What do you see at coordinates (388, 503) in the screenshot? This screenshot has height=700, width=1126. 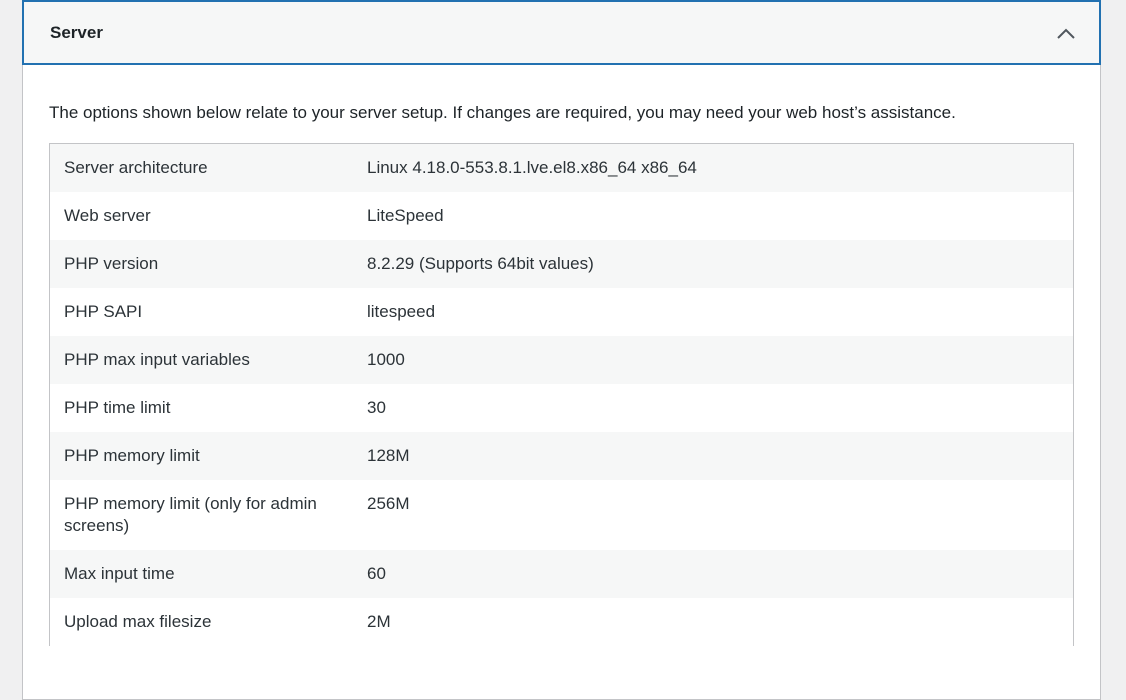 I see `row-value: 256M` at bounding box center [388, 503].